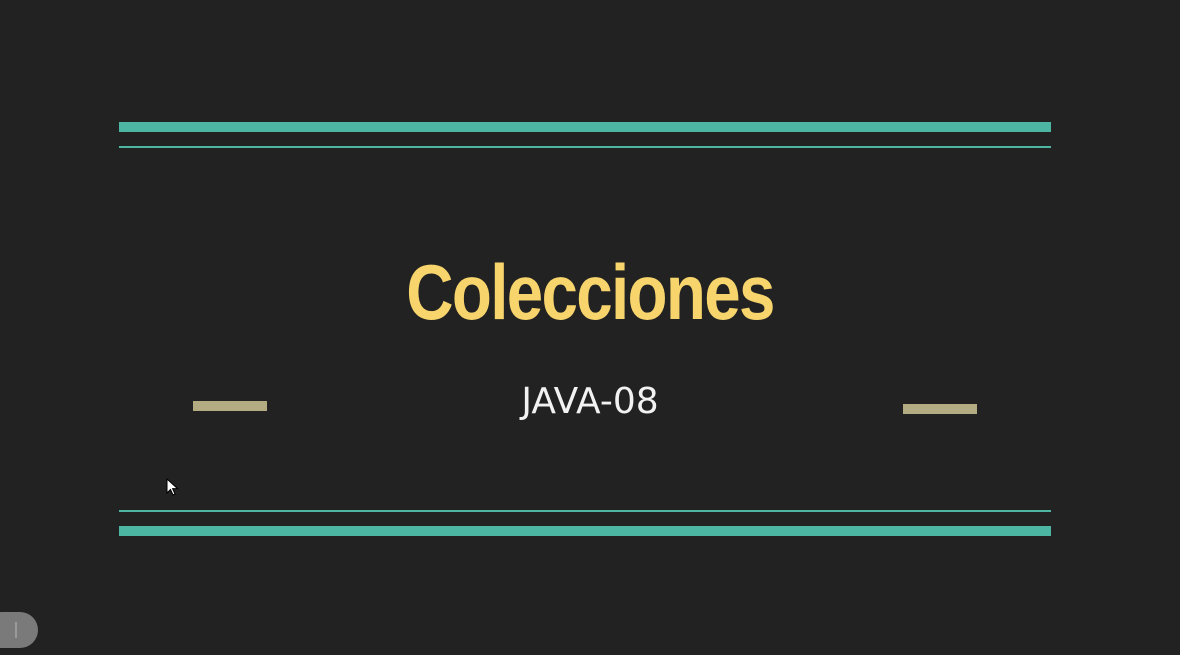  I want to click on player-control-pill, so click(19, 630).